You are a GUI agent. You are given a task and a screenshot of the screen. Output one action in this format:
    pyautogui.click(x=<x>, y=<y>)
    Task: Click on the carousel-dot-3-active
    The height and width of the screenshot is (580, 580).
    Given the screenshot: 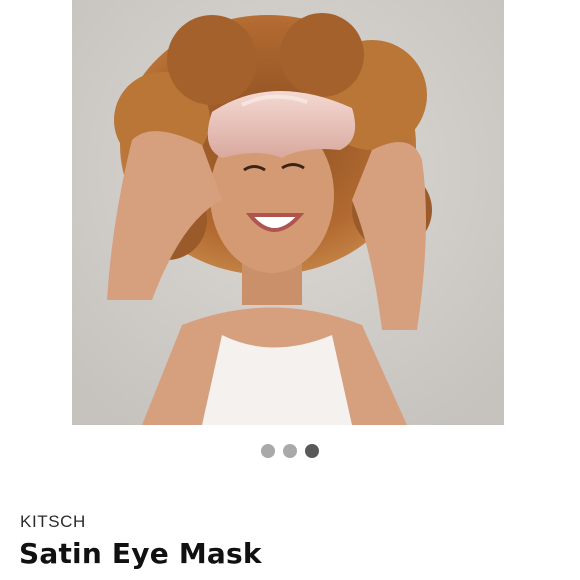 What is the action you would take?
    pyautogui.click(x=312, y=451)
    